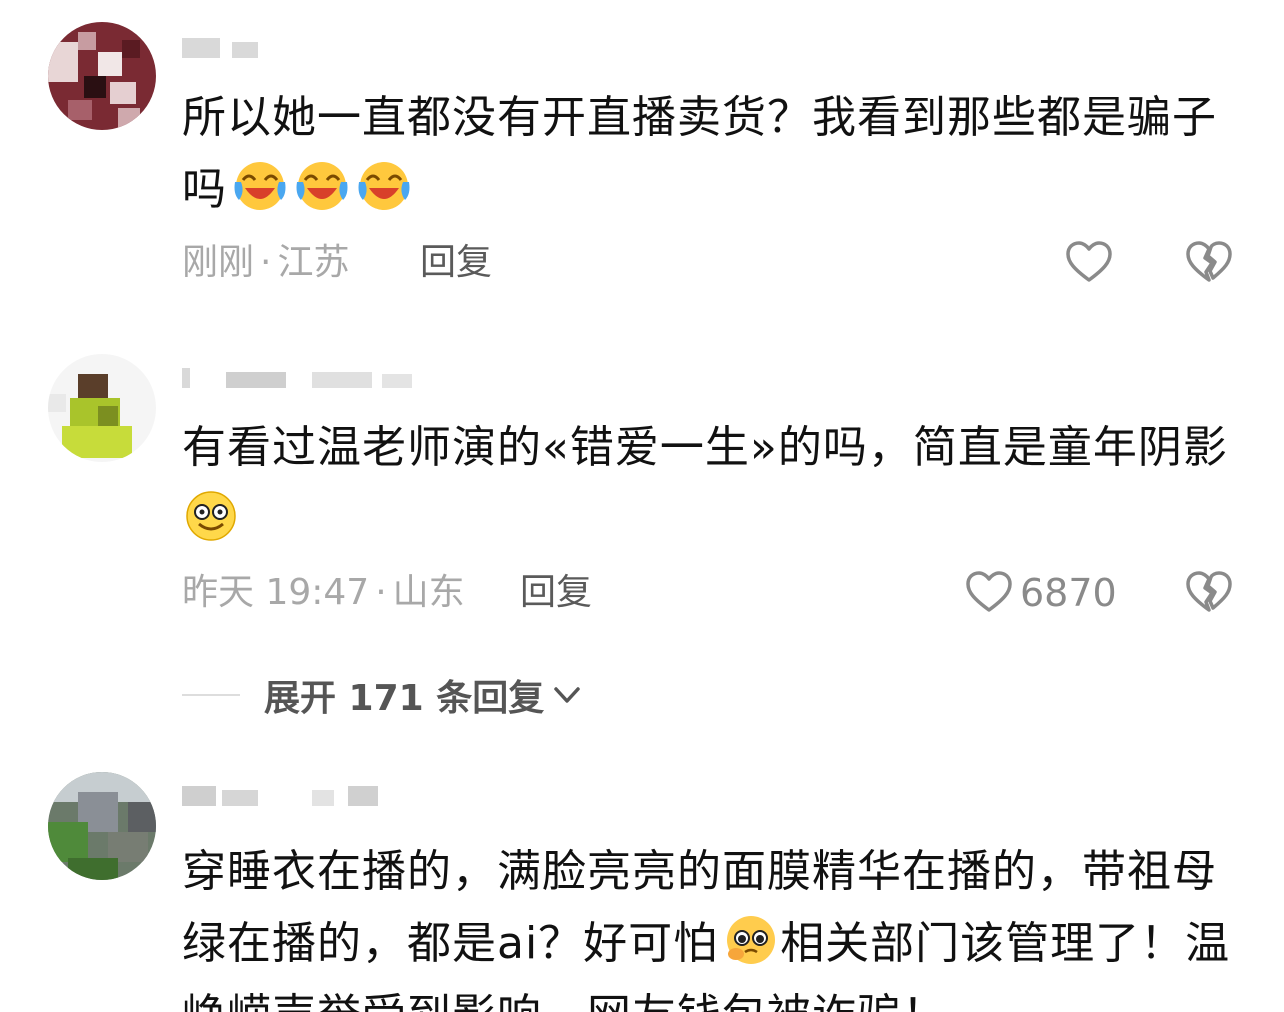 The image size is (1284, 1012). I want to click on like-count: 6870, so click(1068, 593).